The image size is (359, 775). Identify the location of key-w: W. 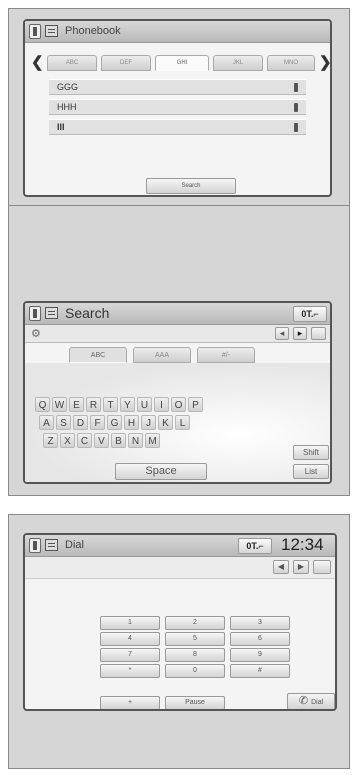
(59, 404).